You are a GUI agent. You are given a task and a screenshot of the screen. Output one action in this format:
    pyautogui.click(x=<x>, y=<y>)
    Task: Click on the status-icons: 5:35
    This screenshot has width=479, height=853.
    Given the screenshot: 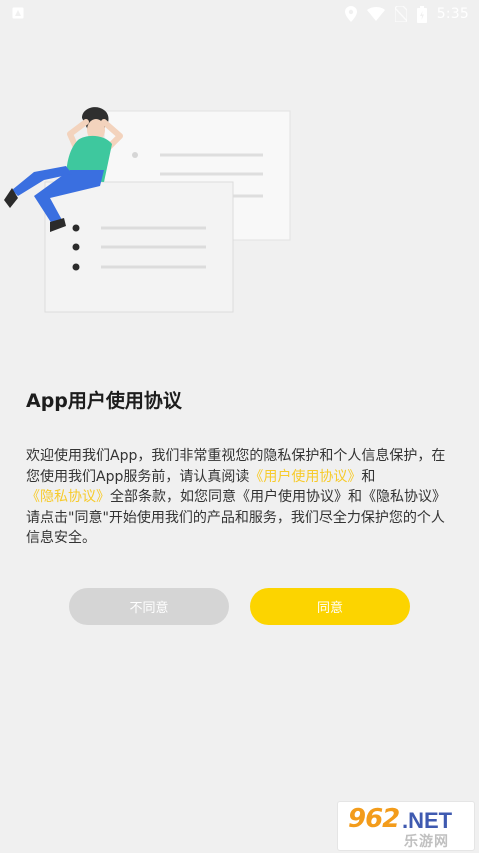 What is the action you would take?
    pyautogui.click(x=406, y=14)
    